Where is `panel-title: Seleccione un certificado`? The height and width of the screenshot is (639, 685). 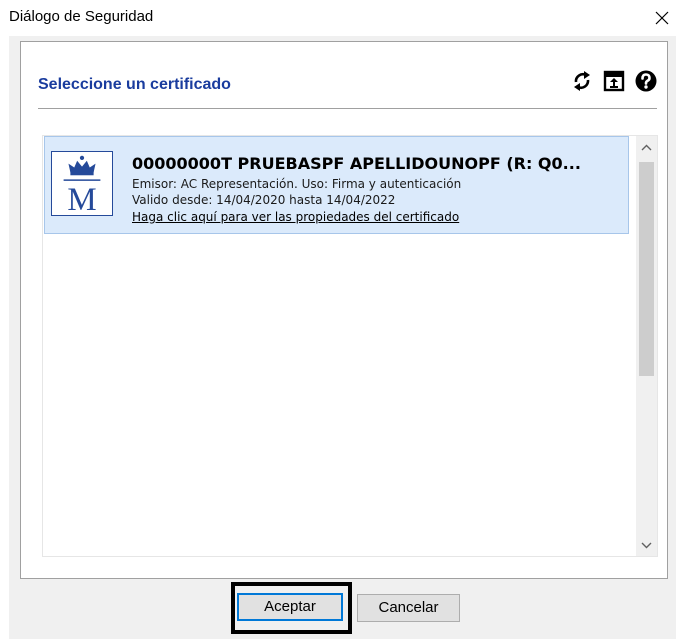
panel-title: Seleccione un certificado is located at coordinates (134, 84).